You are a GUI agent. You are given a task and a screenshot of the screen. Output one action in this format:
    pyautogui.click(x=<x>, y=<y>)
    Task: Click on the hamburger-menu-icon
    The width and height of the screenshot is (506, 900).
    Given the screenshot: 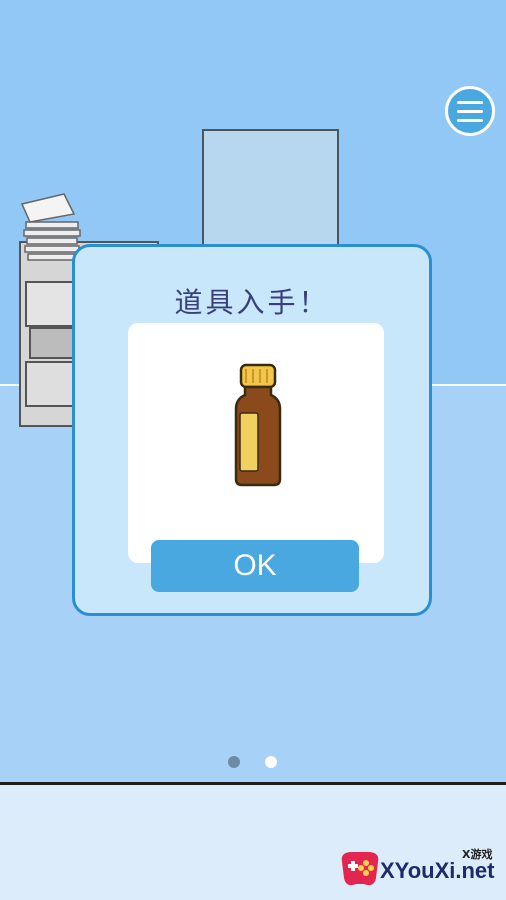 What is the action you would take?
    pyautogui.click(x=470, y=111)
    